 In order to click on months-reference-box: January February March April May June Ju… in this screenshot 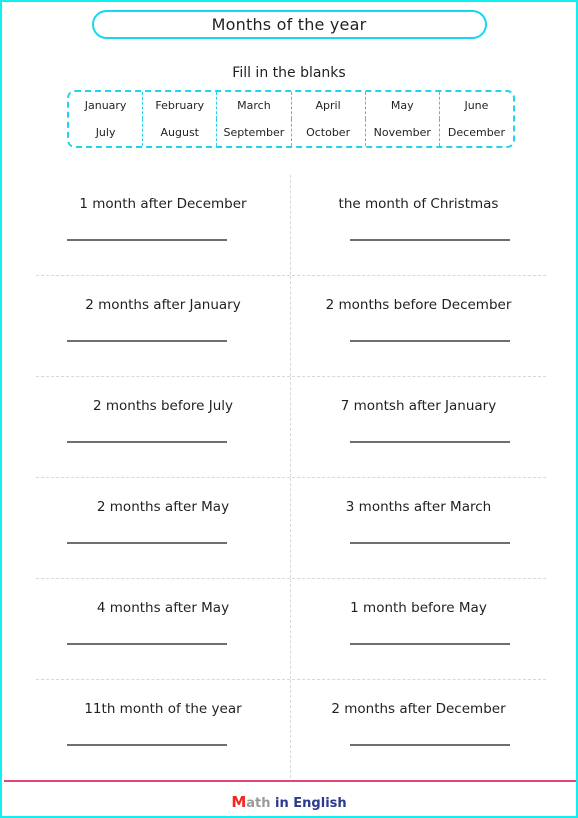, I will do `click(291, 119)`.